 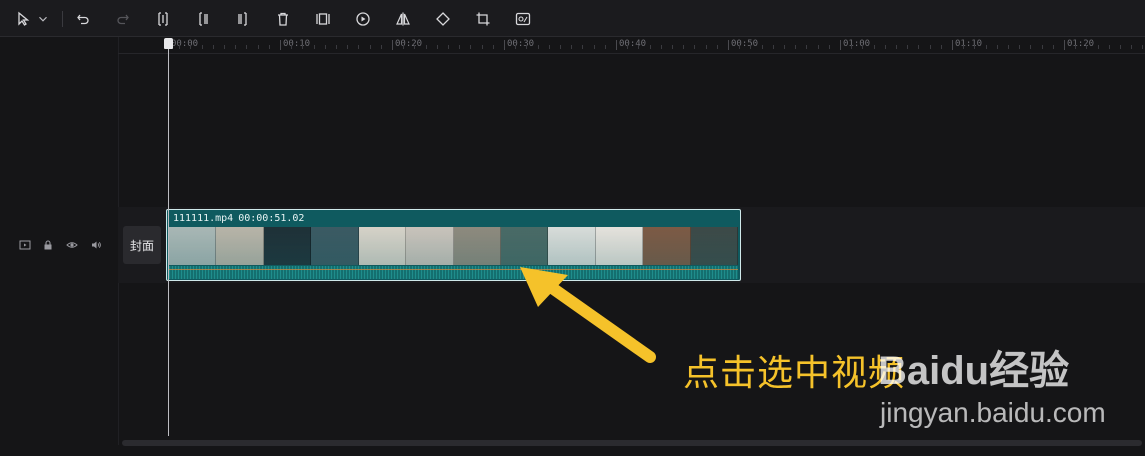 I want to click on horizontal-scrollbar, so click(x=632, y=443).